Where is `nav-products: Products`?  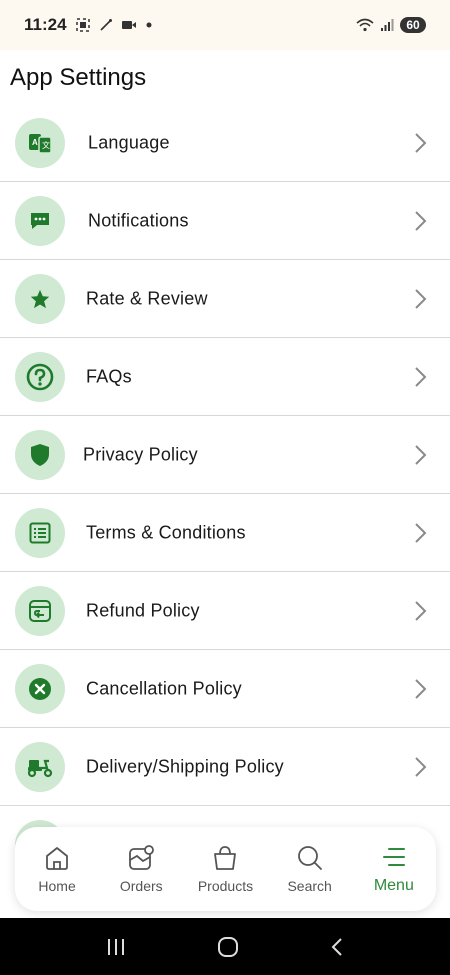 nav-products: Products is located at coordinates (225, 869).